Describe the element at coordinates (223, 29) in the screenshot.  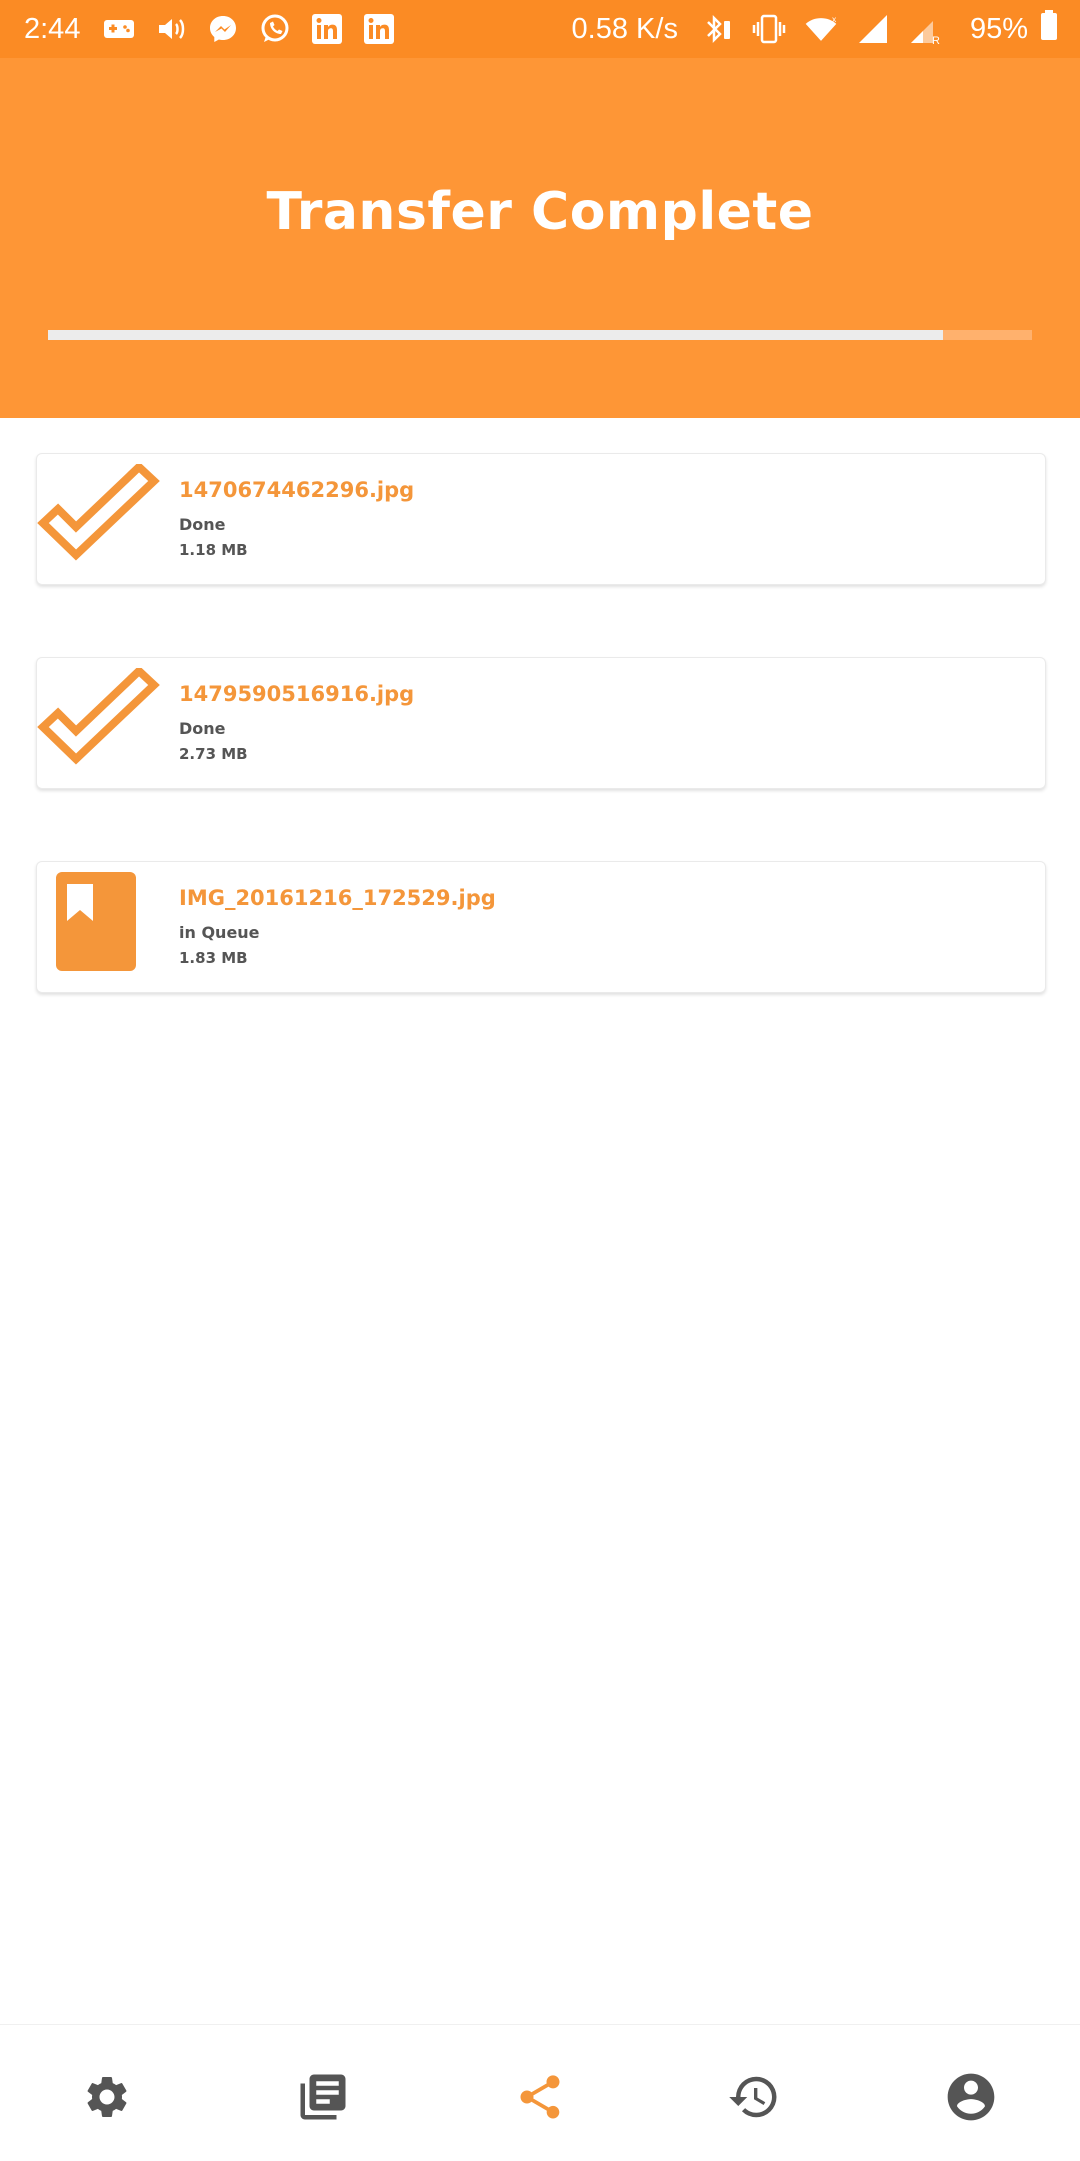
I see `messenger-icon` at that location.